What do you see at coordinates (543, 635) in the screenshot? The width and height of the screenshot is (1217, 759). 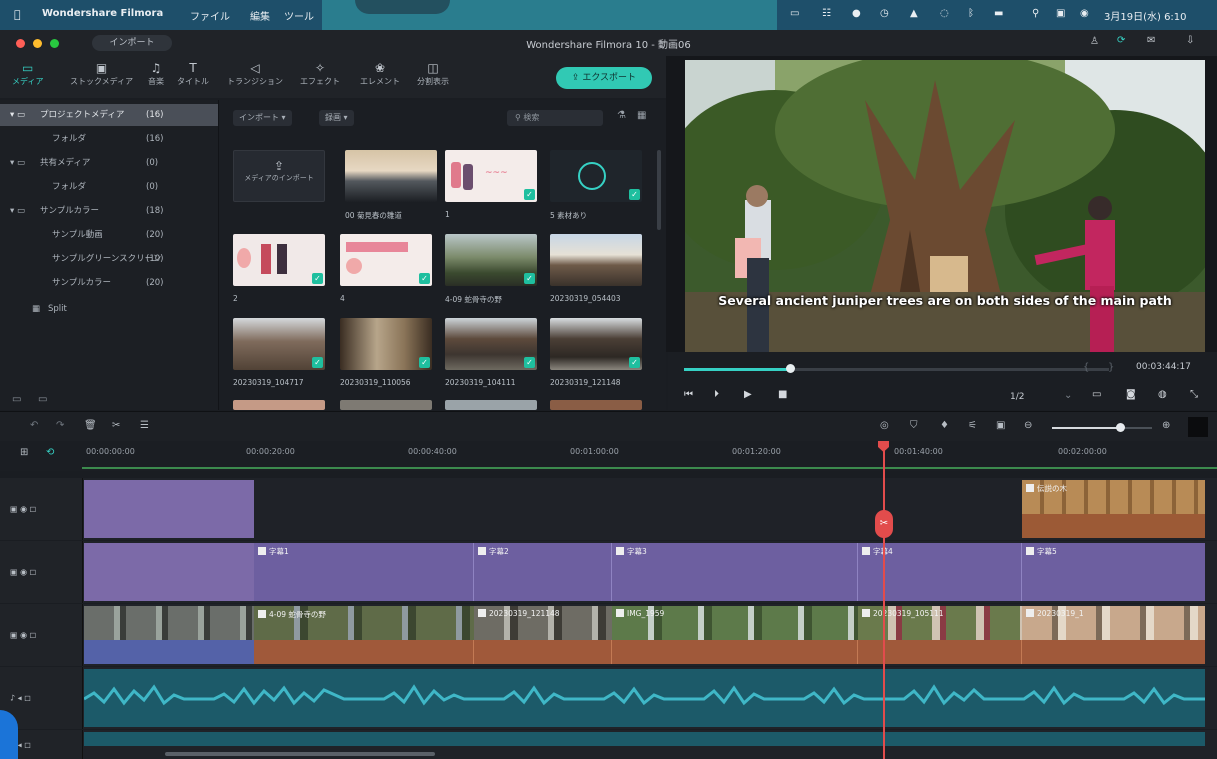 I see `video-clip: 20230319_121148` at bounding box center [543, 635].